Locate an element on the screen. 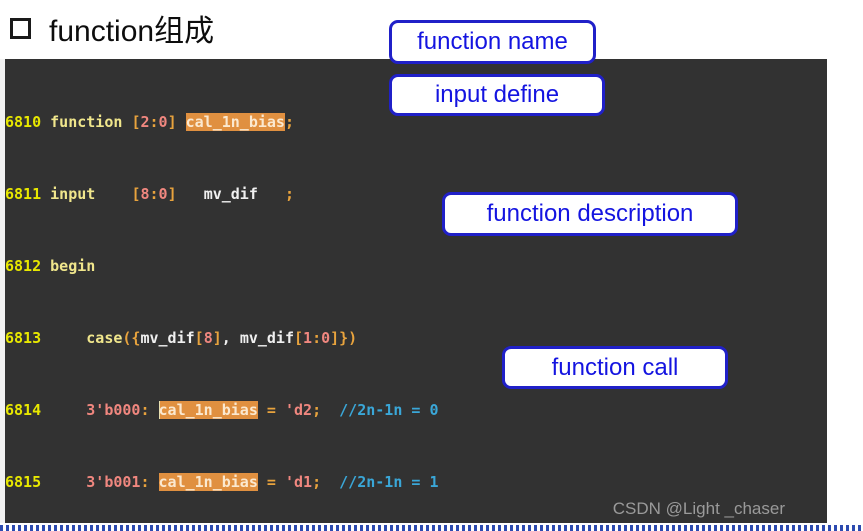 This screenshot has width=863, height=531. callout-input-define: input define is located at coordinates (497, 95).